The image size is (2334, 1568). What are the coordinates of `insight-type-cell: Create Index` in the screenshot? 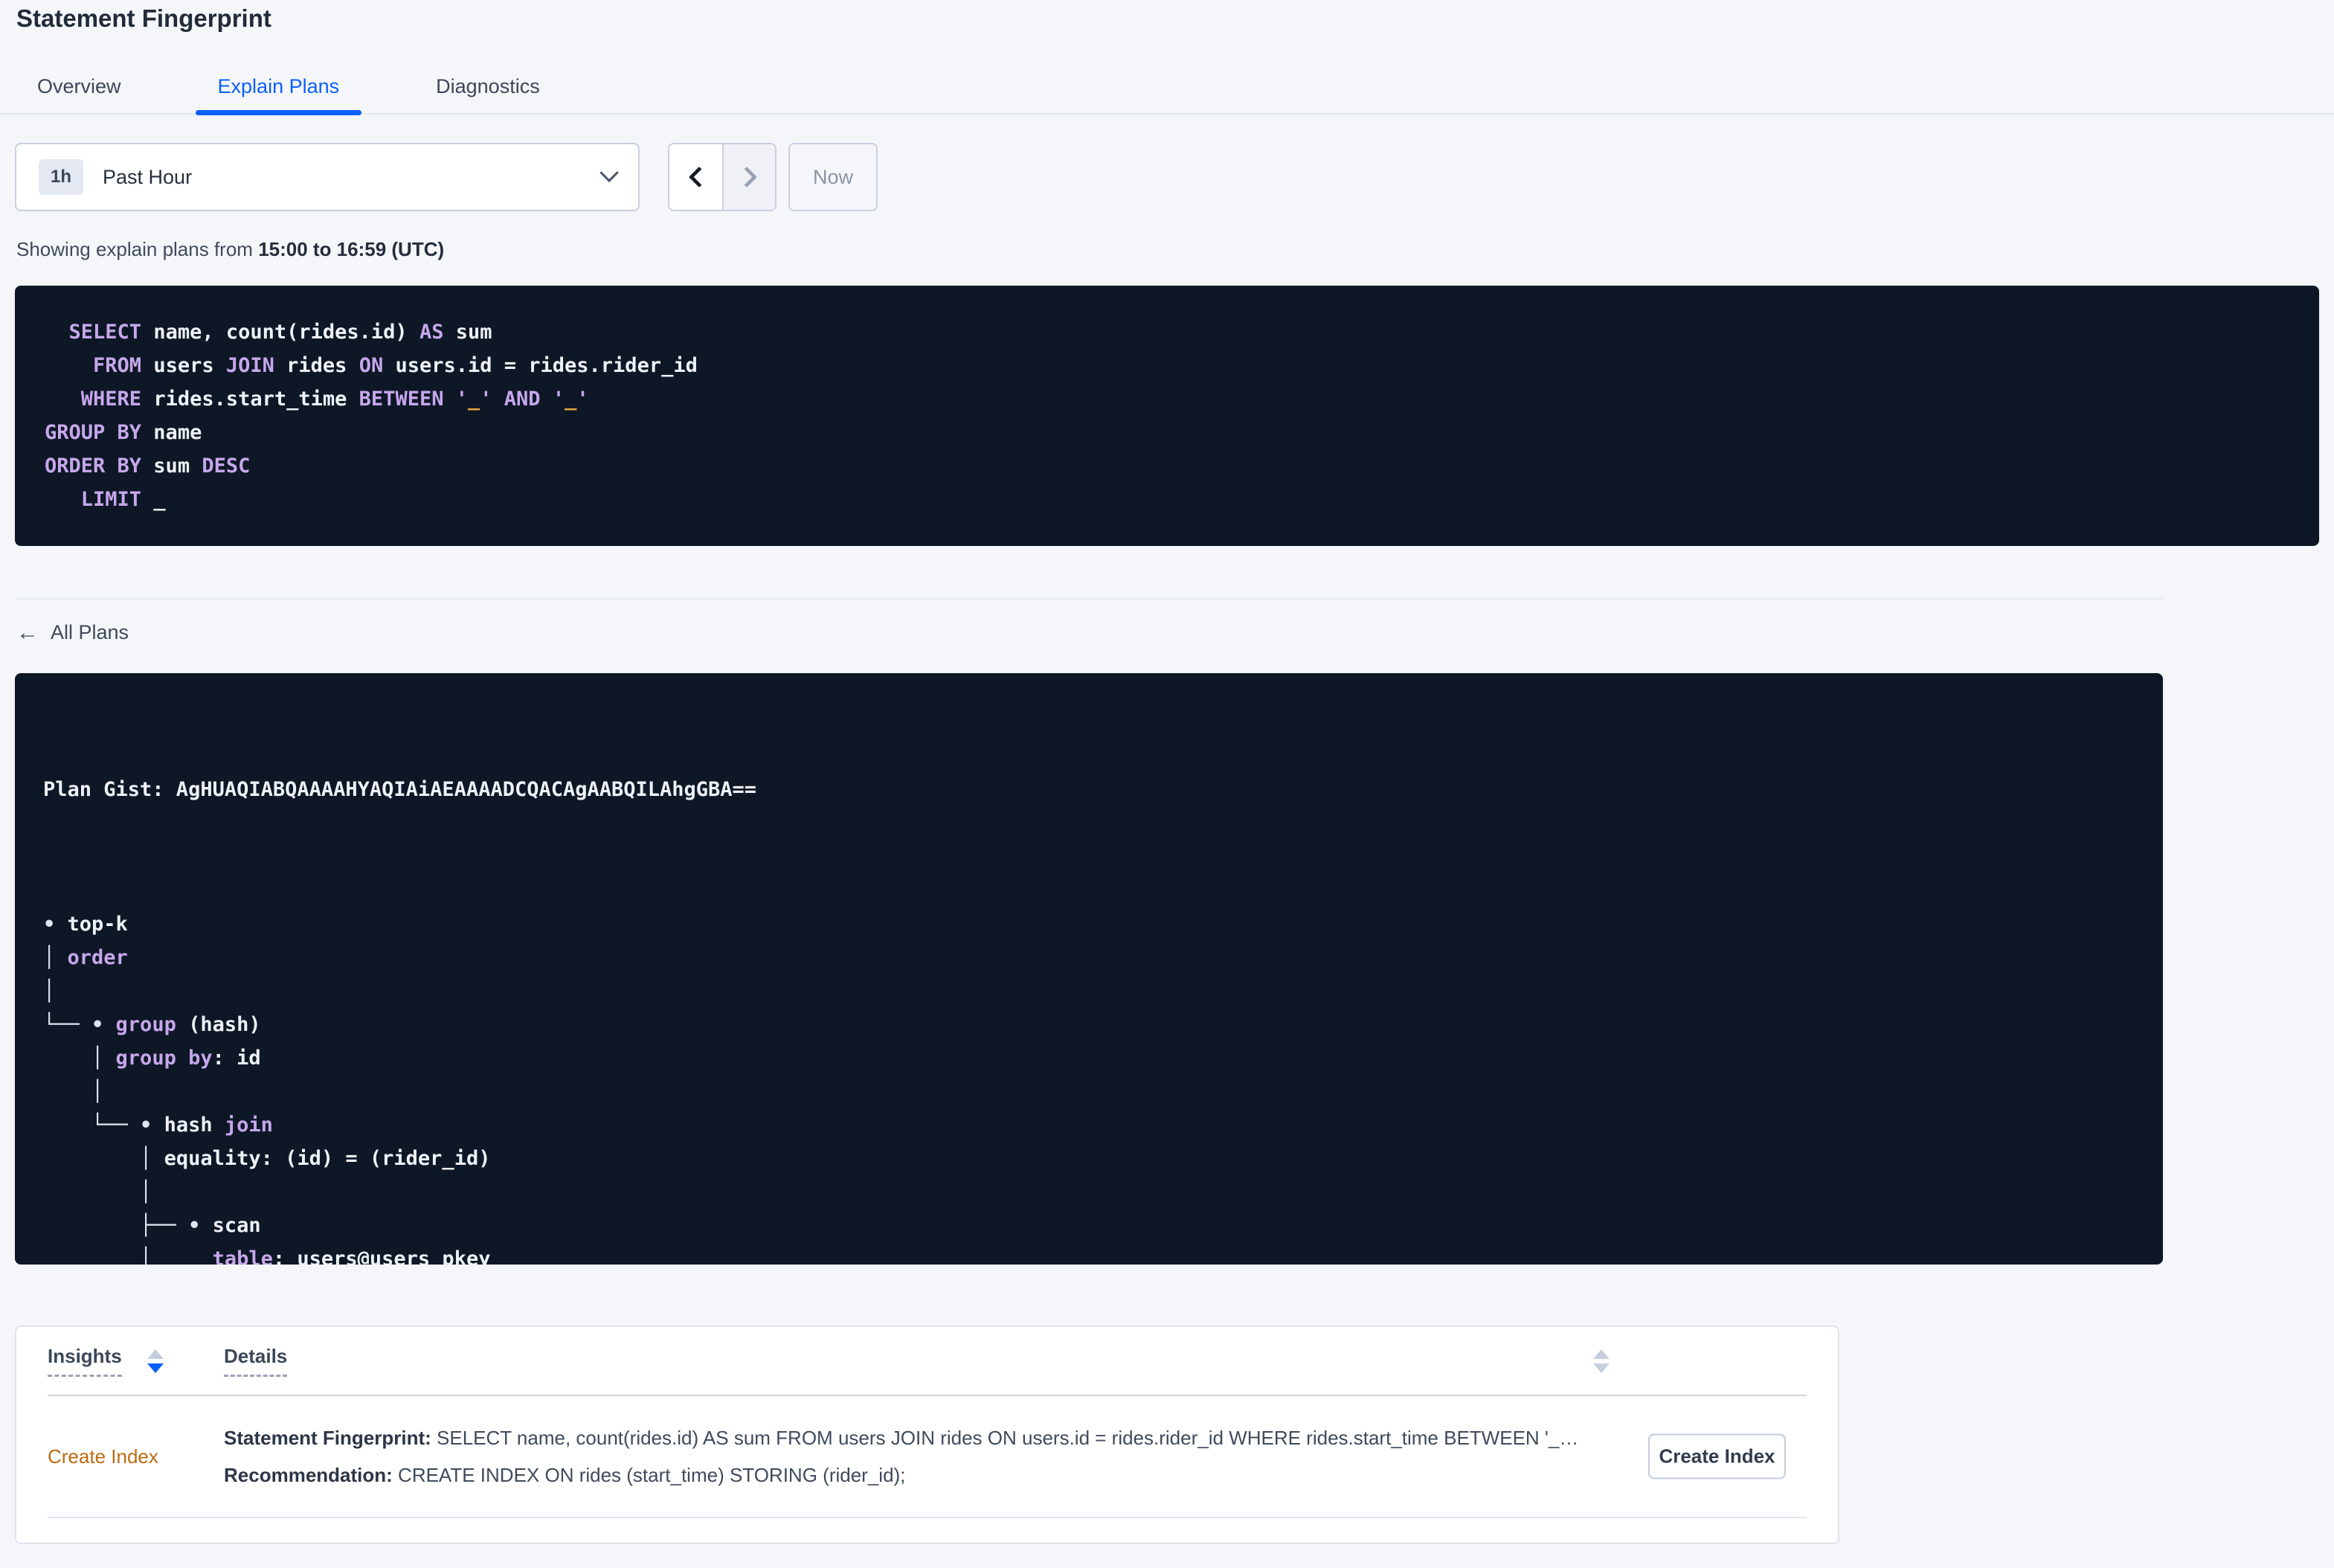 It's located at (136, 1456).